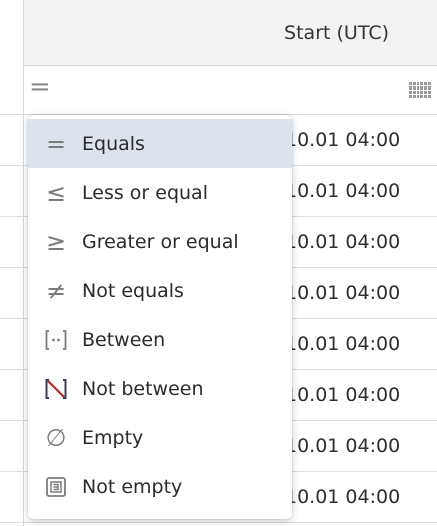 The image size is (437, 526). What do you see at coordinates (12, 90) in the screenshot?
I see `filter-row-gutter` at bounding box center [12, 90].